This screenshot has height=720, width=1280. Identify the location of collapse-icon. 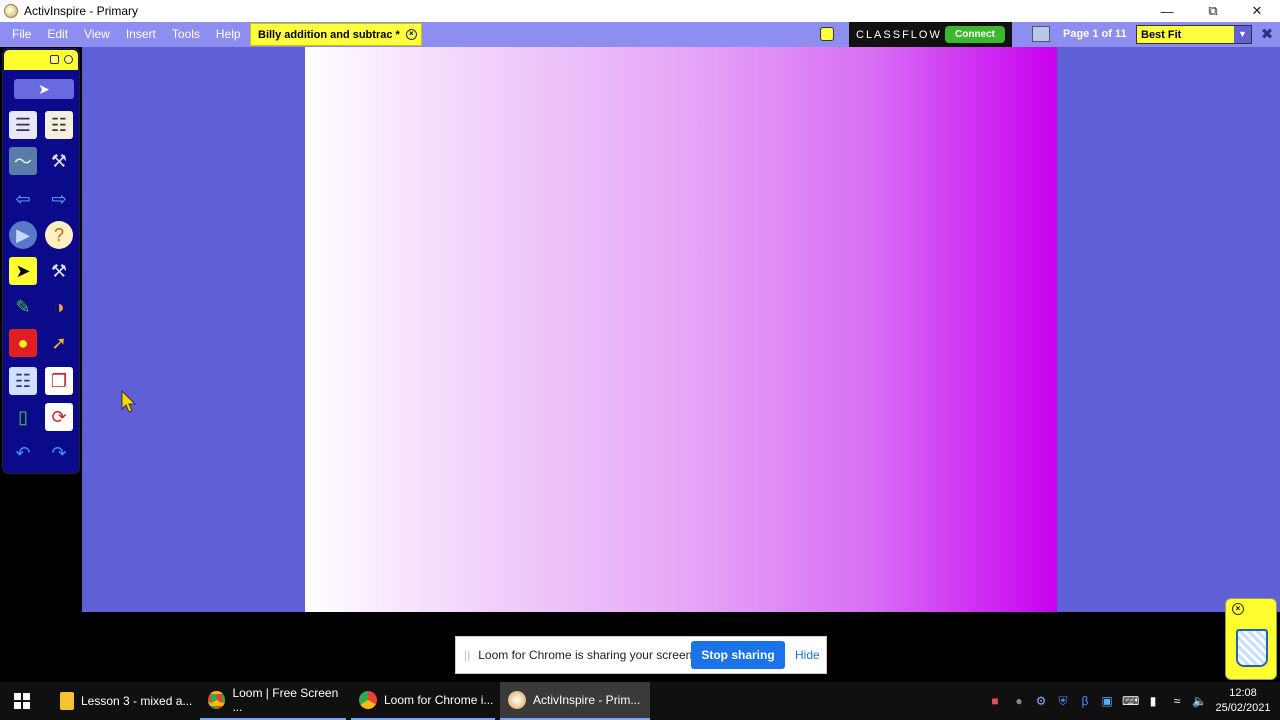
(68, 59).